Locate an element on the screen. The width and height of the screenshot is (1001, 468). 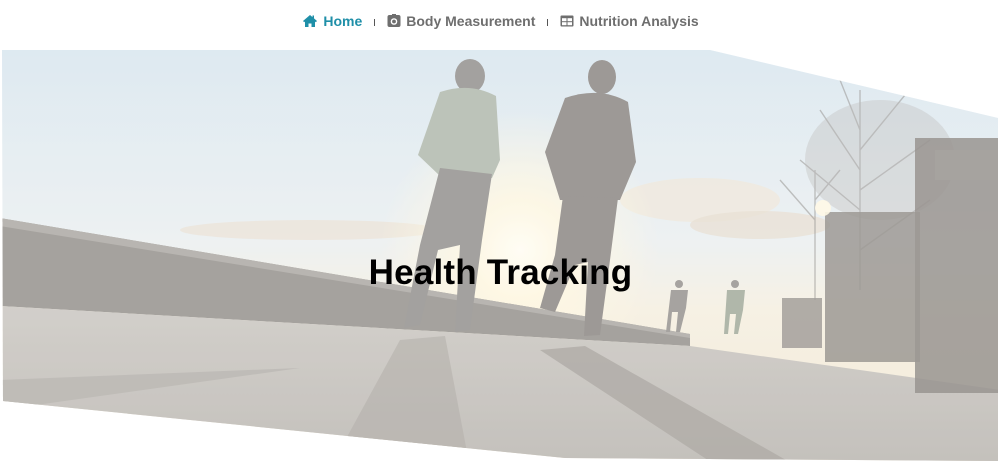
nav-item-home: Home is located at coordinates (332, 21).